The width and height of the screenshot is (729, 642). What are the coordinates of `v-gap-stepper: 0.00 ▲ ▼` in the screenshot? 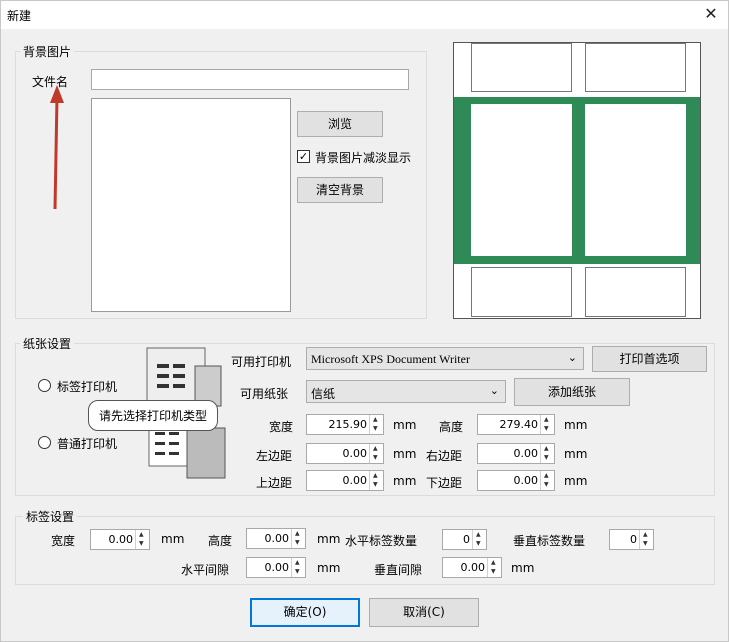 It's located at (472, 567).